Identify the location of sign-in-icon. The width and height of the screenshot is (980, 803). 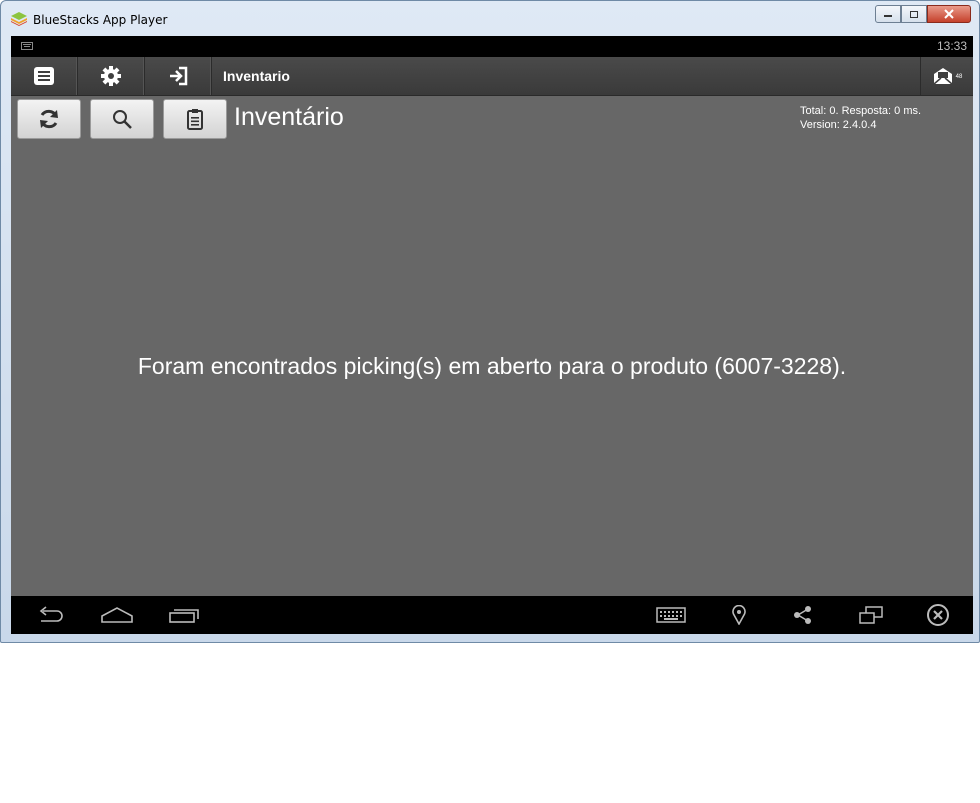
(179, 76).